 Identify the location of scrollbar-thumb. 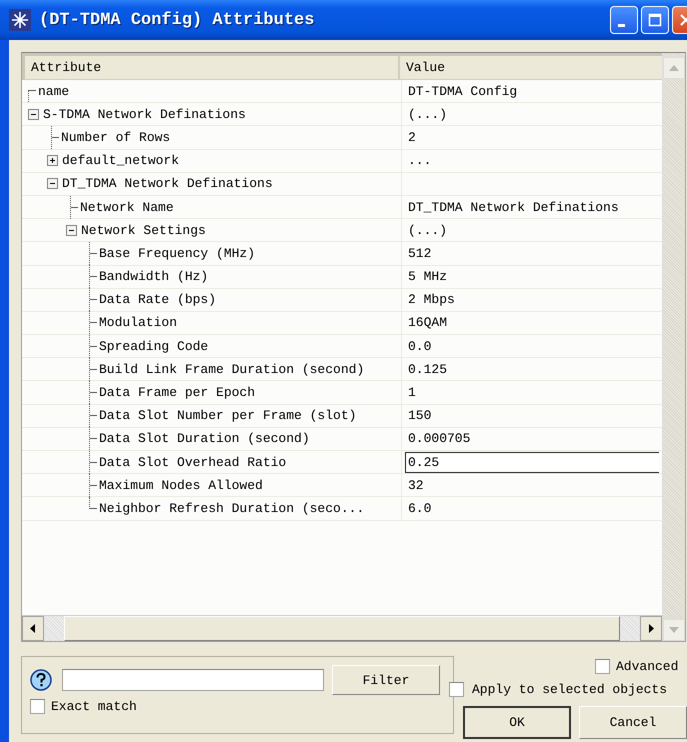
(342, 628).